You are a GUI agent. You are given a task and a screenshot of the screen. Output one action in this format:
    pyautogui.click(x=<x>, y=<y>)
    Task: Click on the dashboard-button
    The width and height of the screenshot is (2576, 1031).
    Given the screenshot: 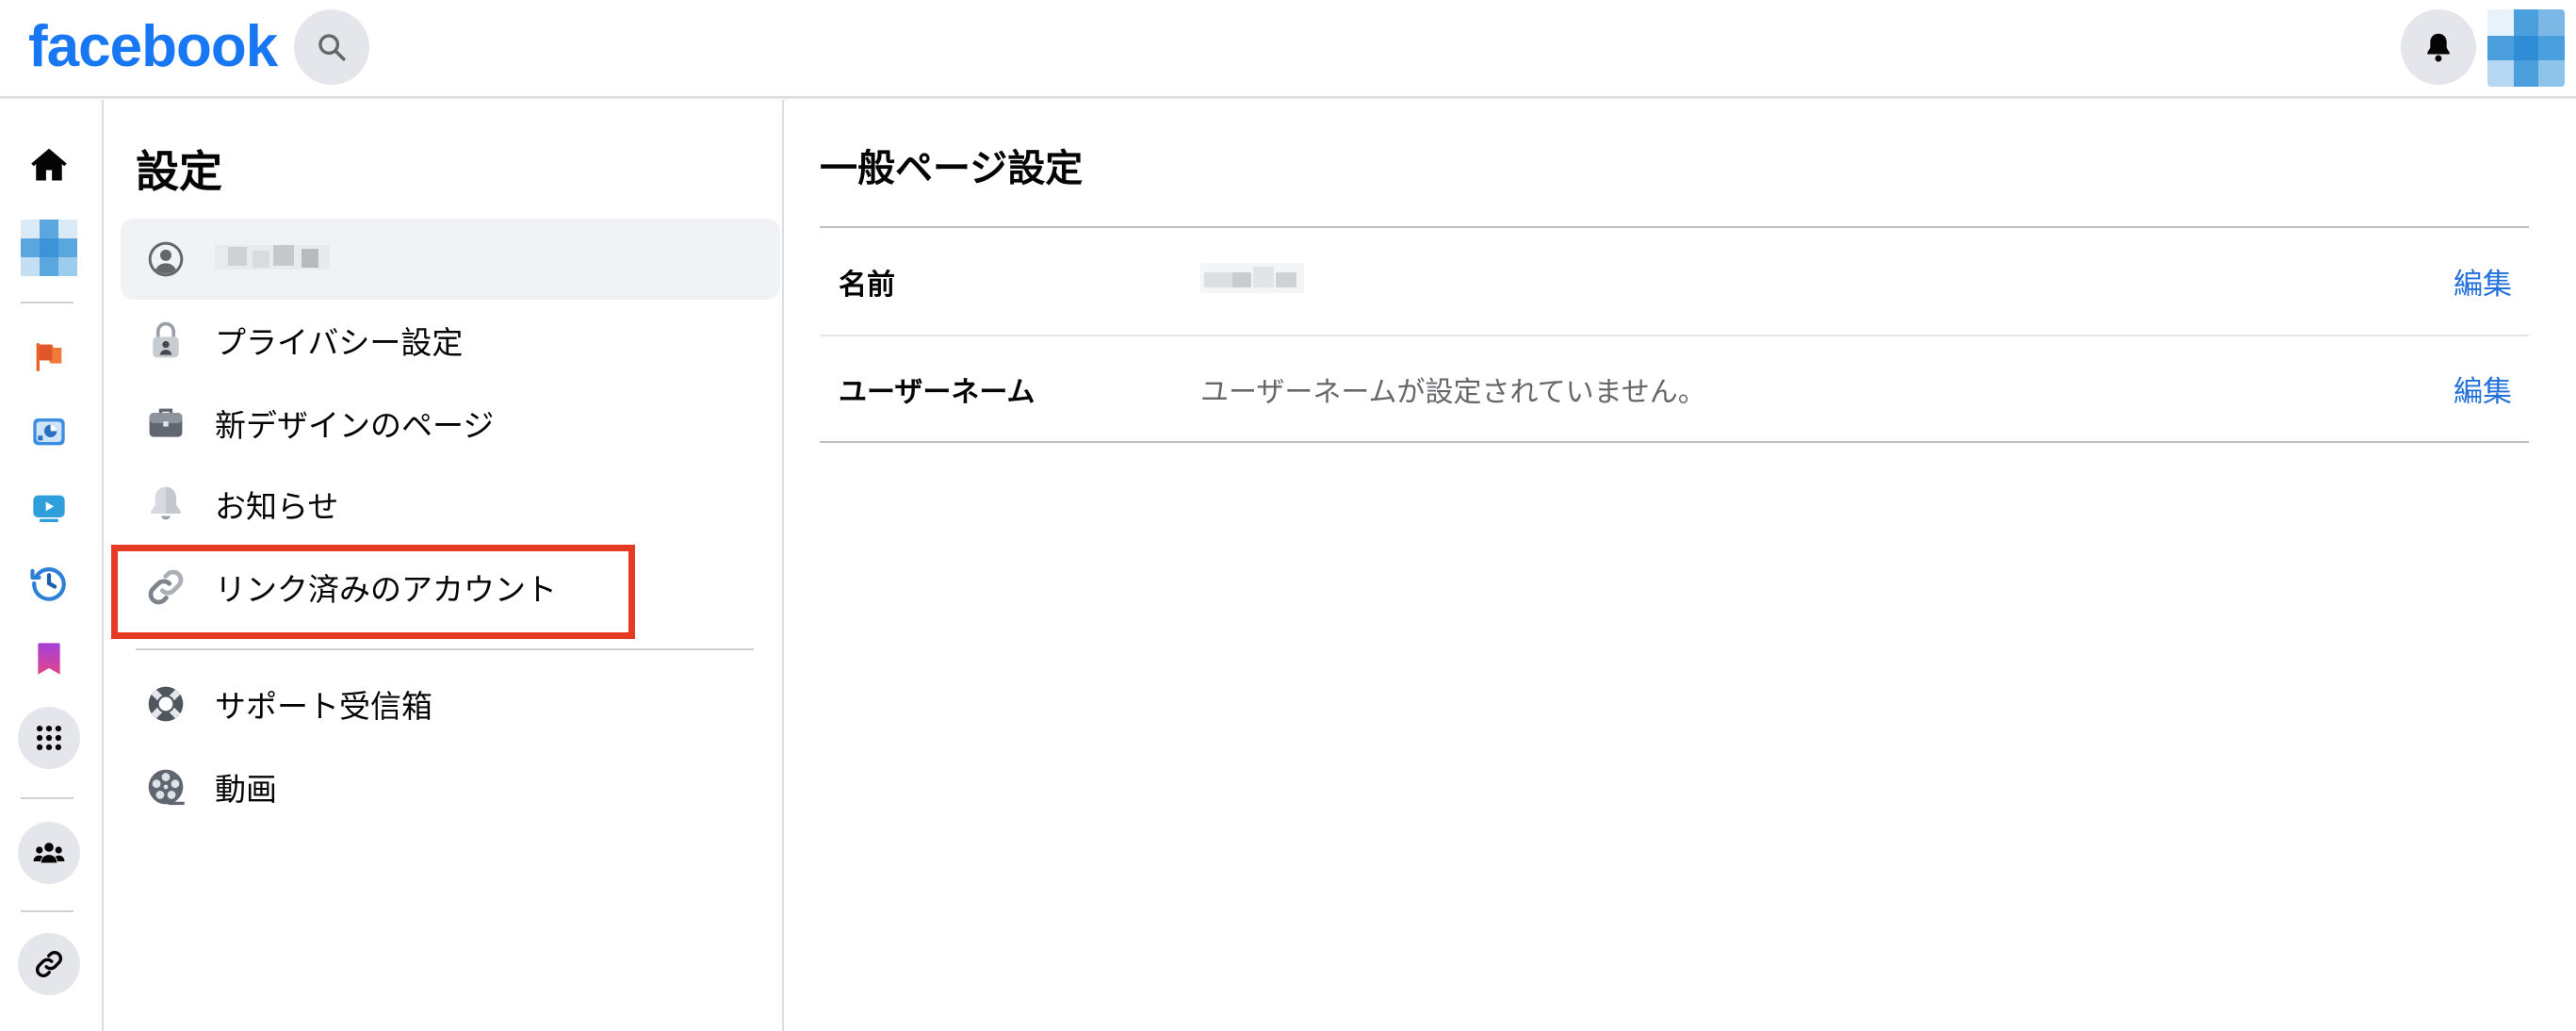 What is the action you would take?
    pyautogui.click(x=49, y=433)
    